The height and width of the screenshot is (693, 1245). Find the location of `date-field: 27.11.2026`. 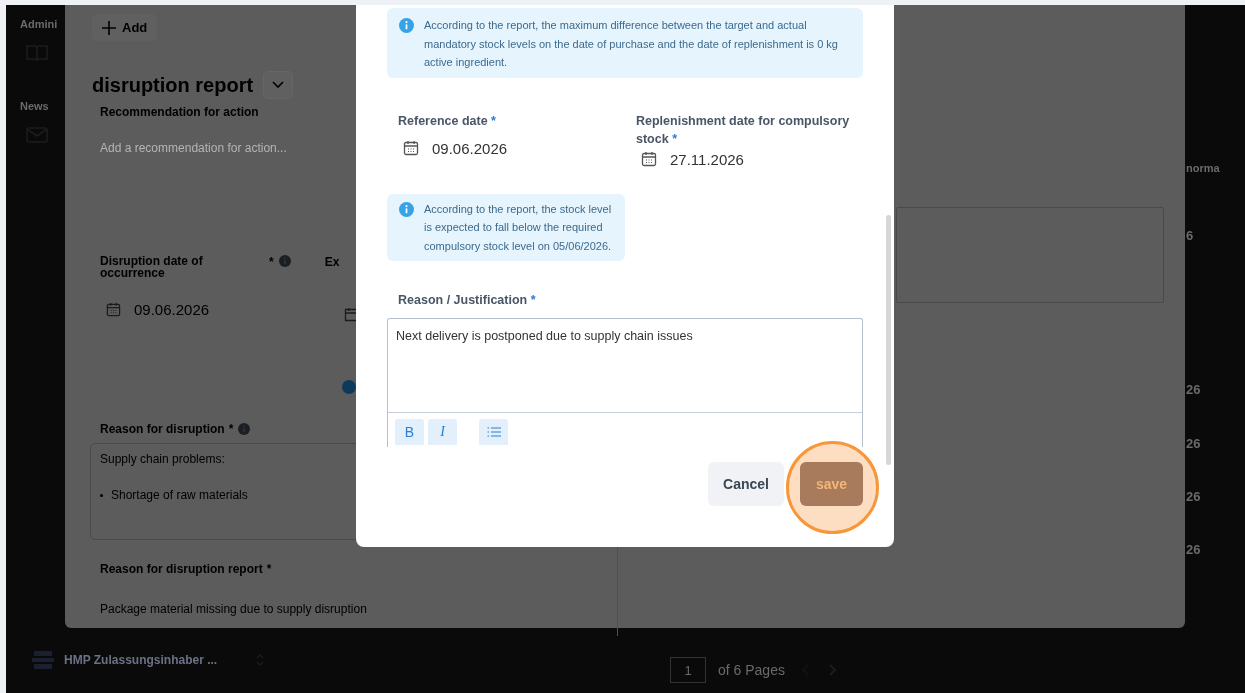

date-field: 27.11.2026 is located at coordinates (749, 159).